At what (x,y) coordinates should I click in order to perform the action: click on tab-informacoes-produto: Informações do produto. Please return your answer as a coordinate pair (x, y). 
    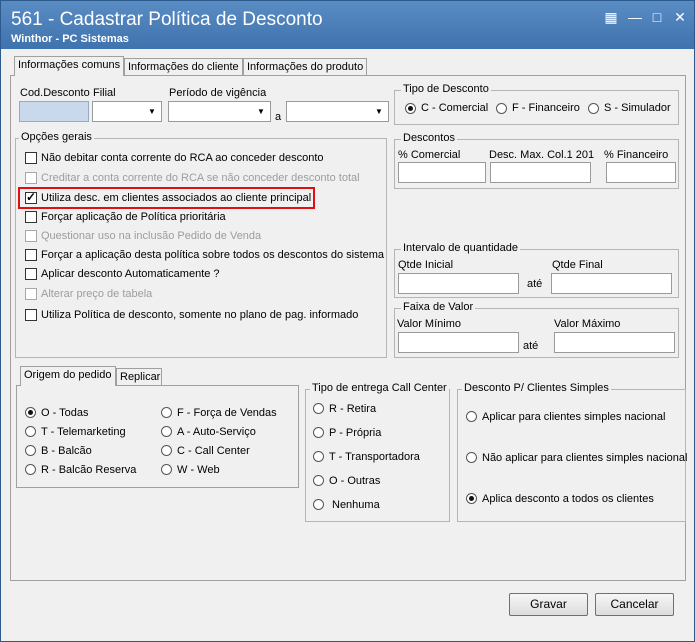
    Looking at the image, I should click on (305, 67).